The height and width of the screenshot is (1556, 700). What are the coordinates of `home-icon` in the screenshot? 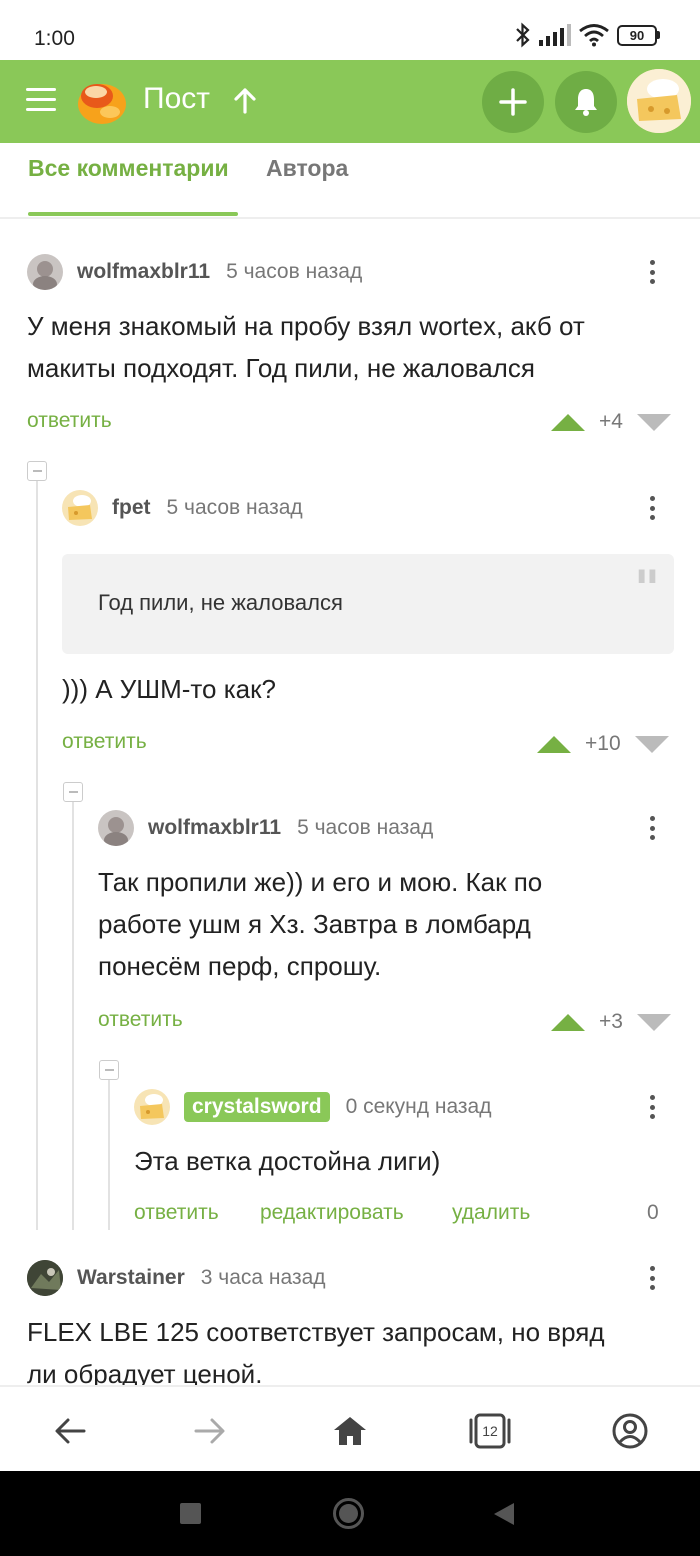 It's located at (350, 1431).